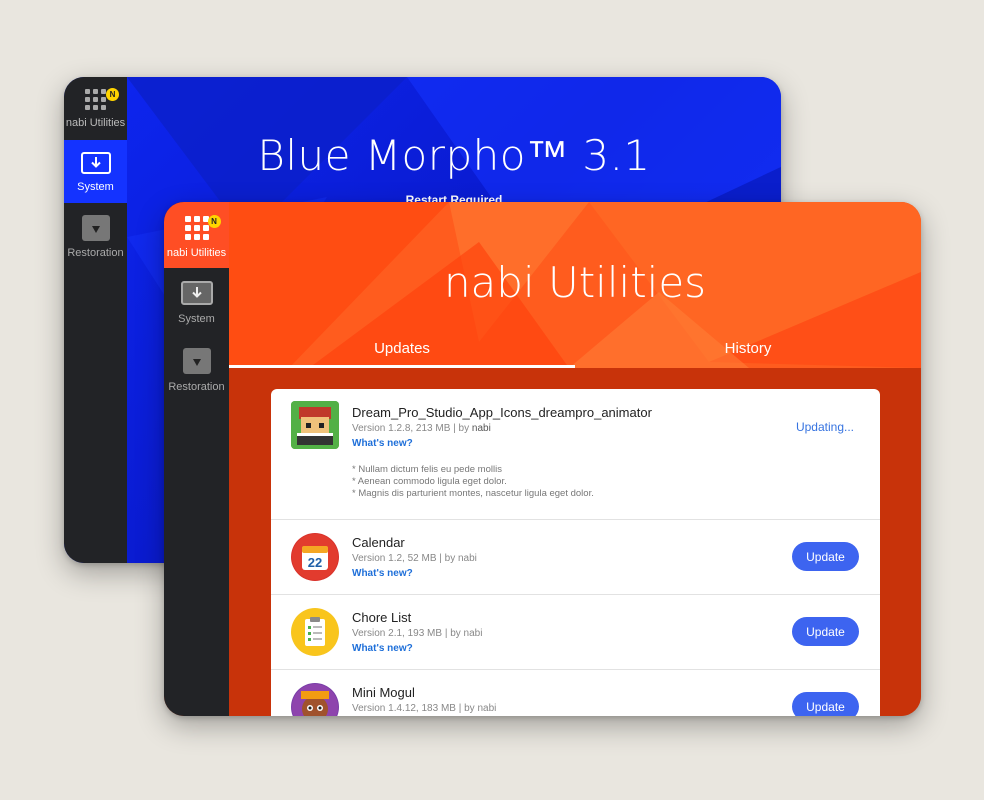 The height and width of the screenshot is (800, 984). What do you see at coordinates (196, 459) in the screenshot?
I see `front-sidebar: N nabi Utilities System Restoration` at bounding box center [196, 459].